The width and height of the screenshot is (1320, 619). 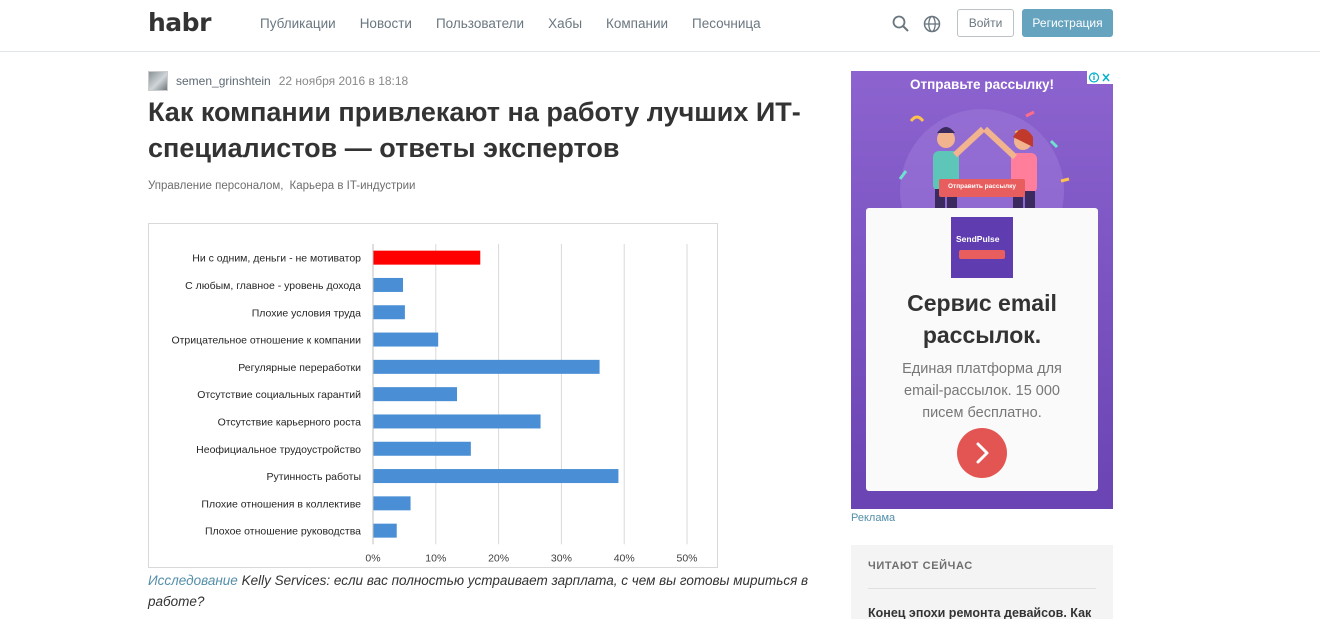 What do you see at coordinates (216, 186) in the screenshot?
I see `hub-link: Управление персоналом,` at bounding box center [216, 186].